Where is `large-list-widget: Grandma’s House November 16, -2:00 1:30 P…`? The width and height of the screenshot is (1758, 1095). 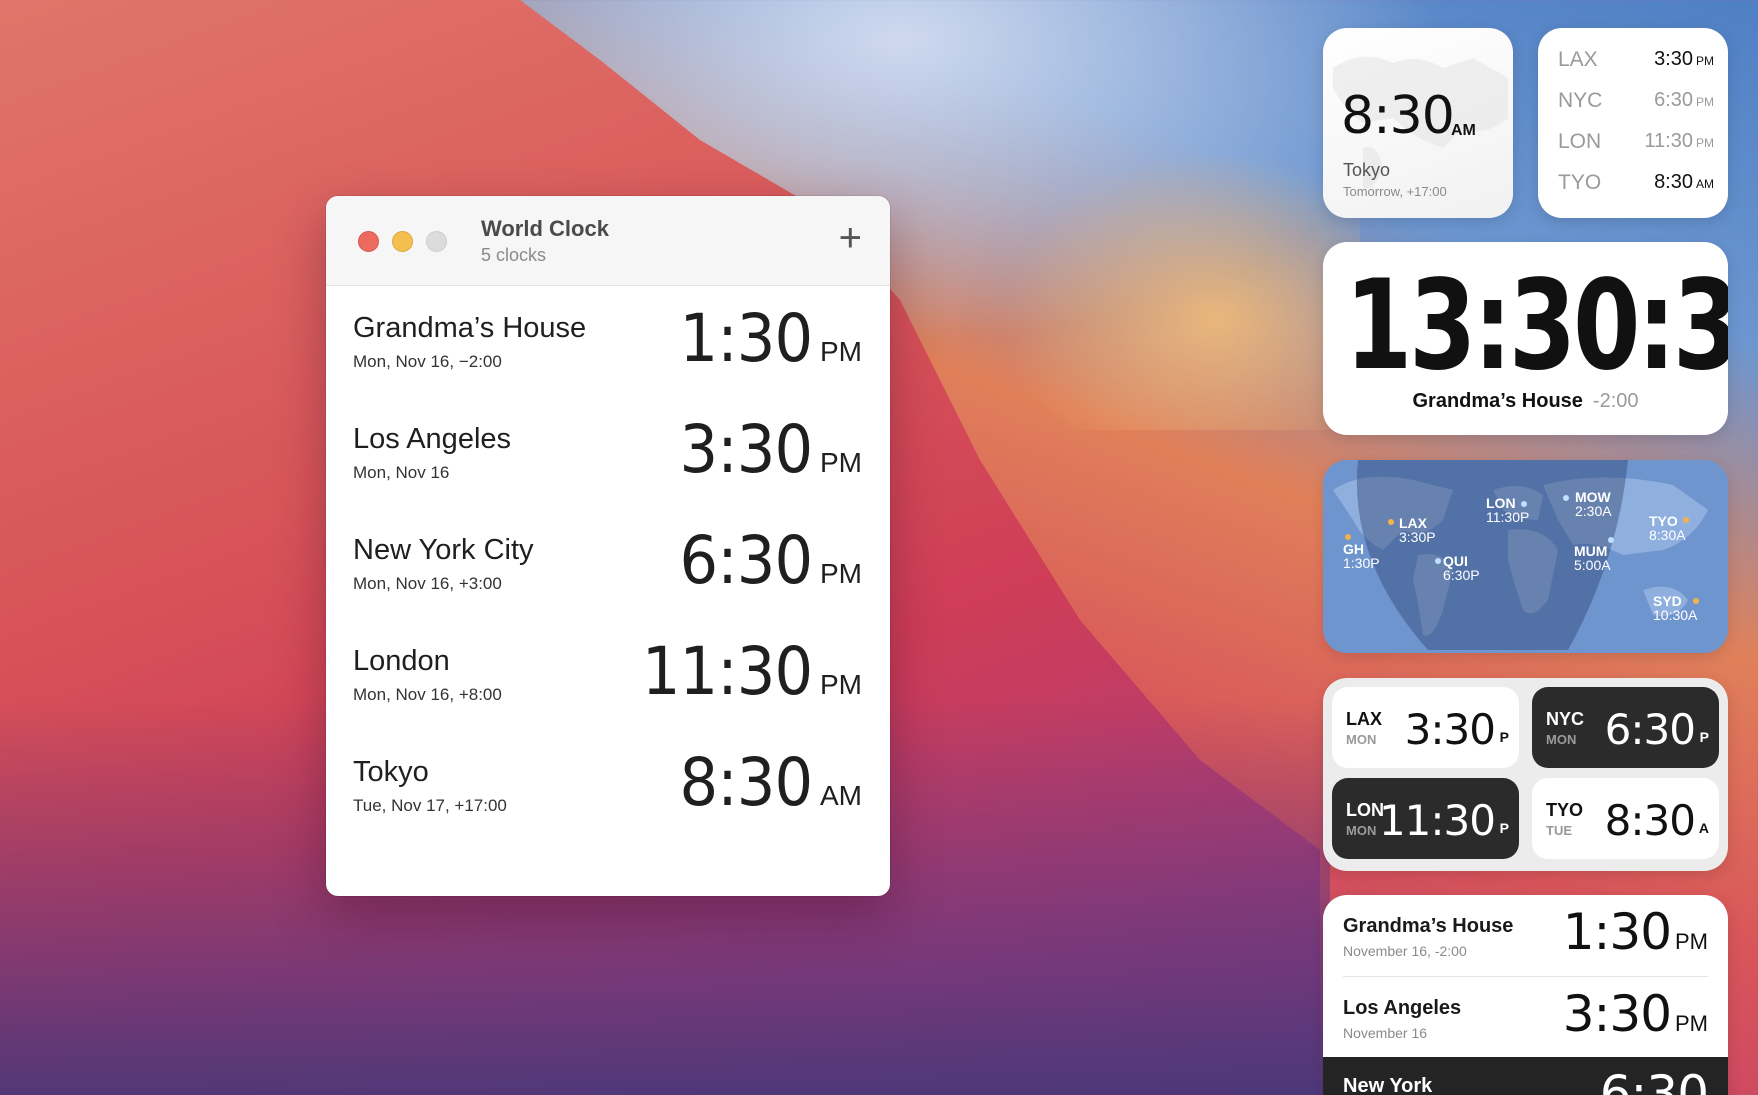
large-list-widget: Grandma’s House November 16, -2:00 1:30 P… is located at coordinates (1525, 995).